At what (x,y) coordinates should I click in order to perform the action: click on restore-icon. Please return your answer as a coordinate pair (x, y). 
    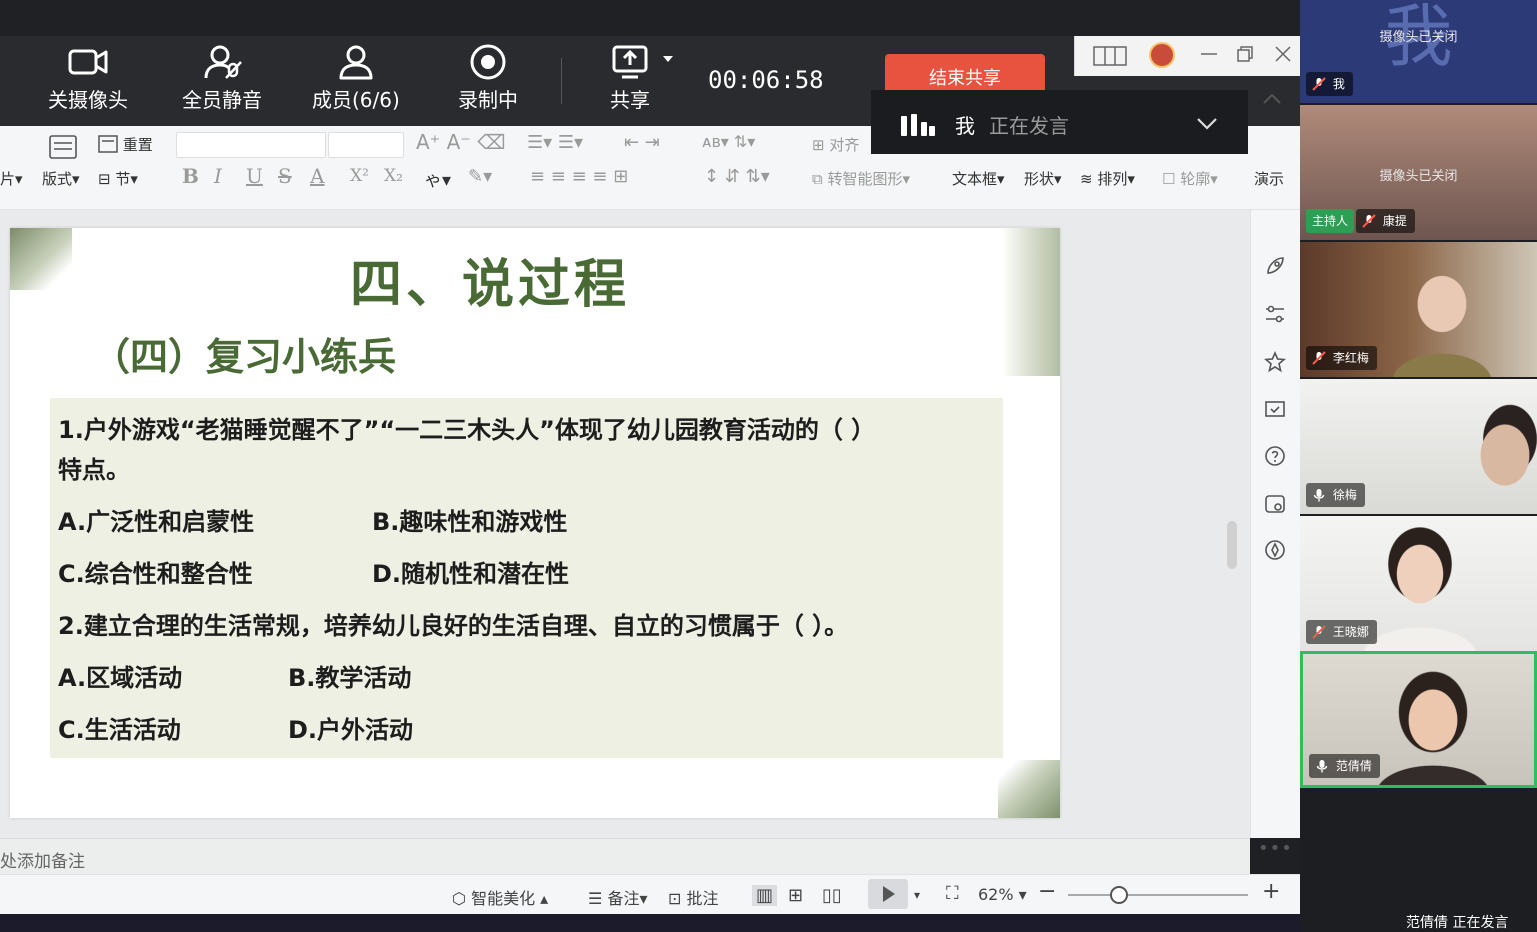
    Looking at the image, I should click on (1245, 54).